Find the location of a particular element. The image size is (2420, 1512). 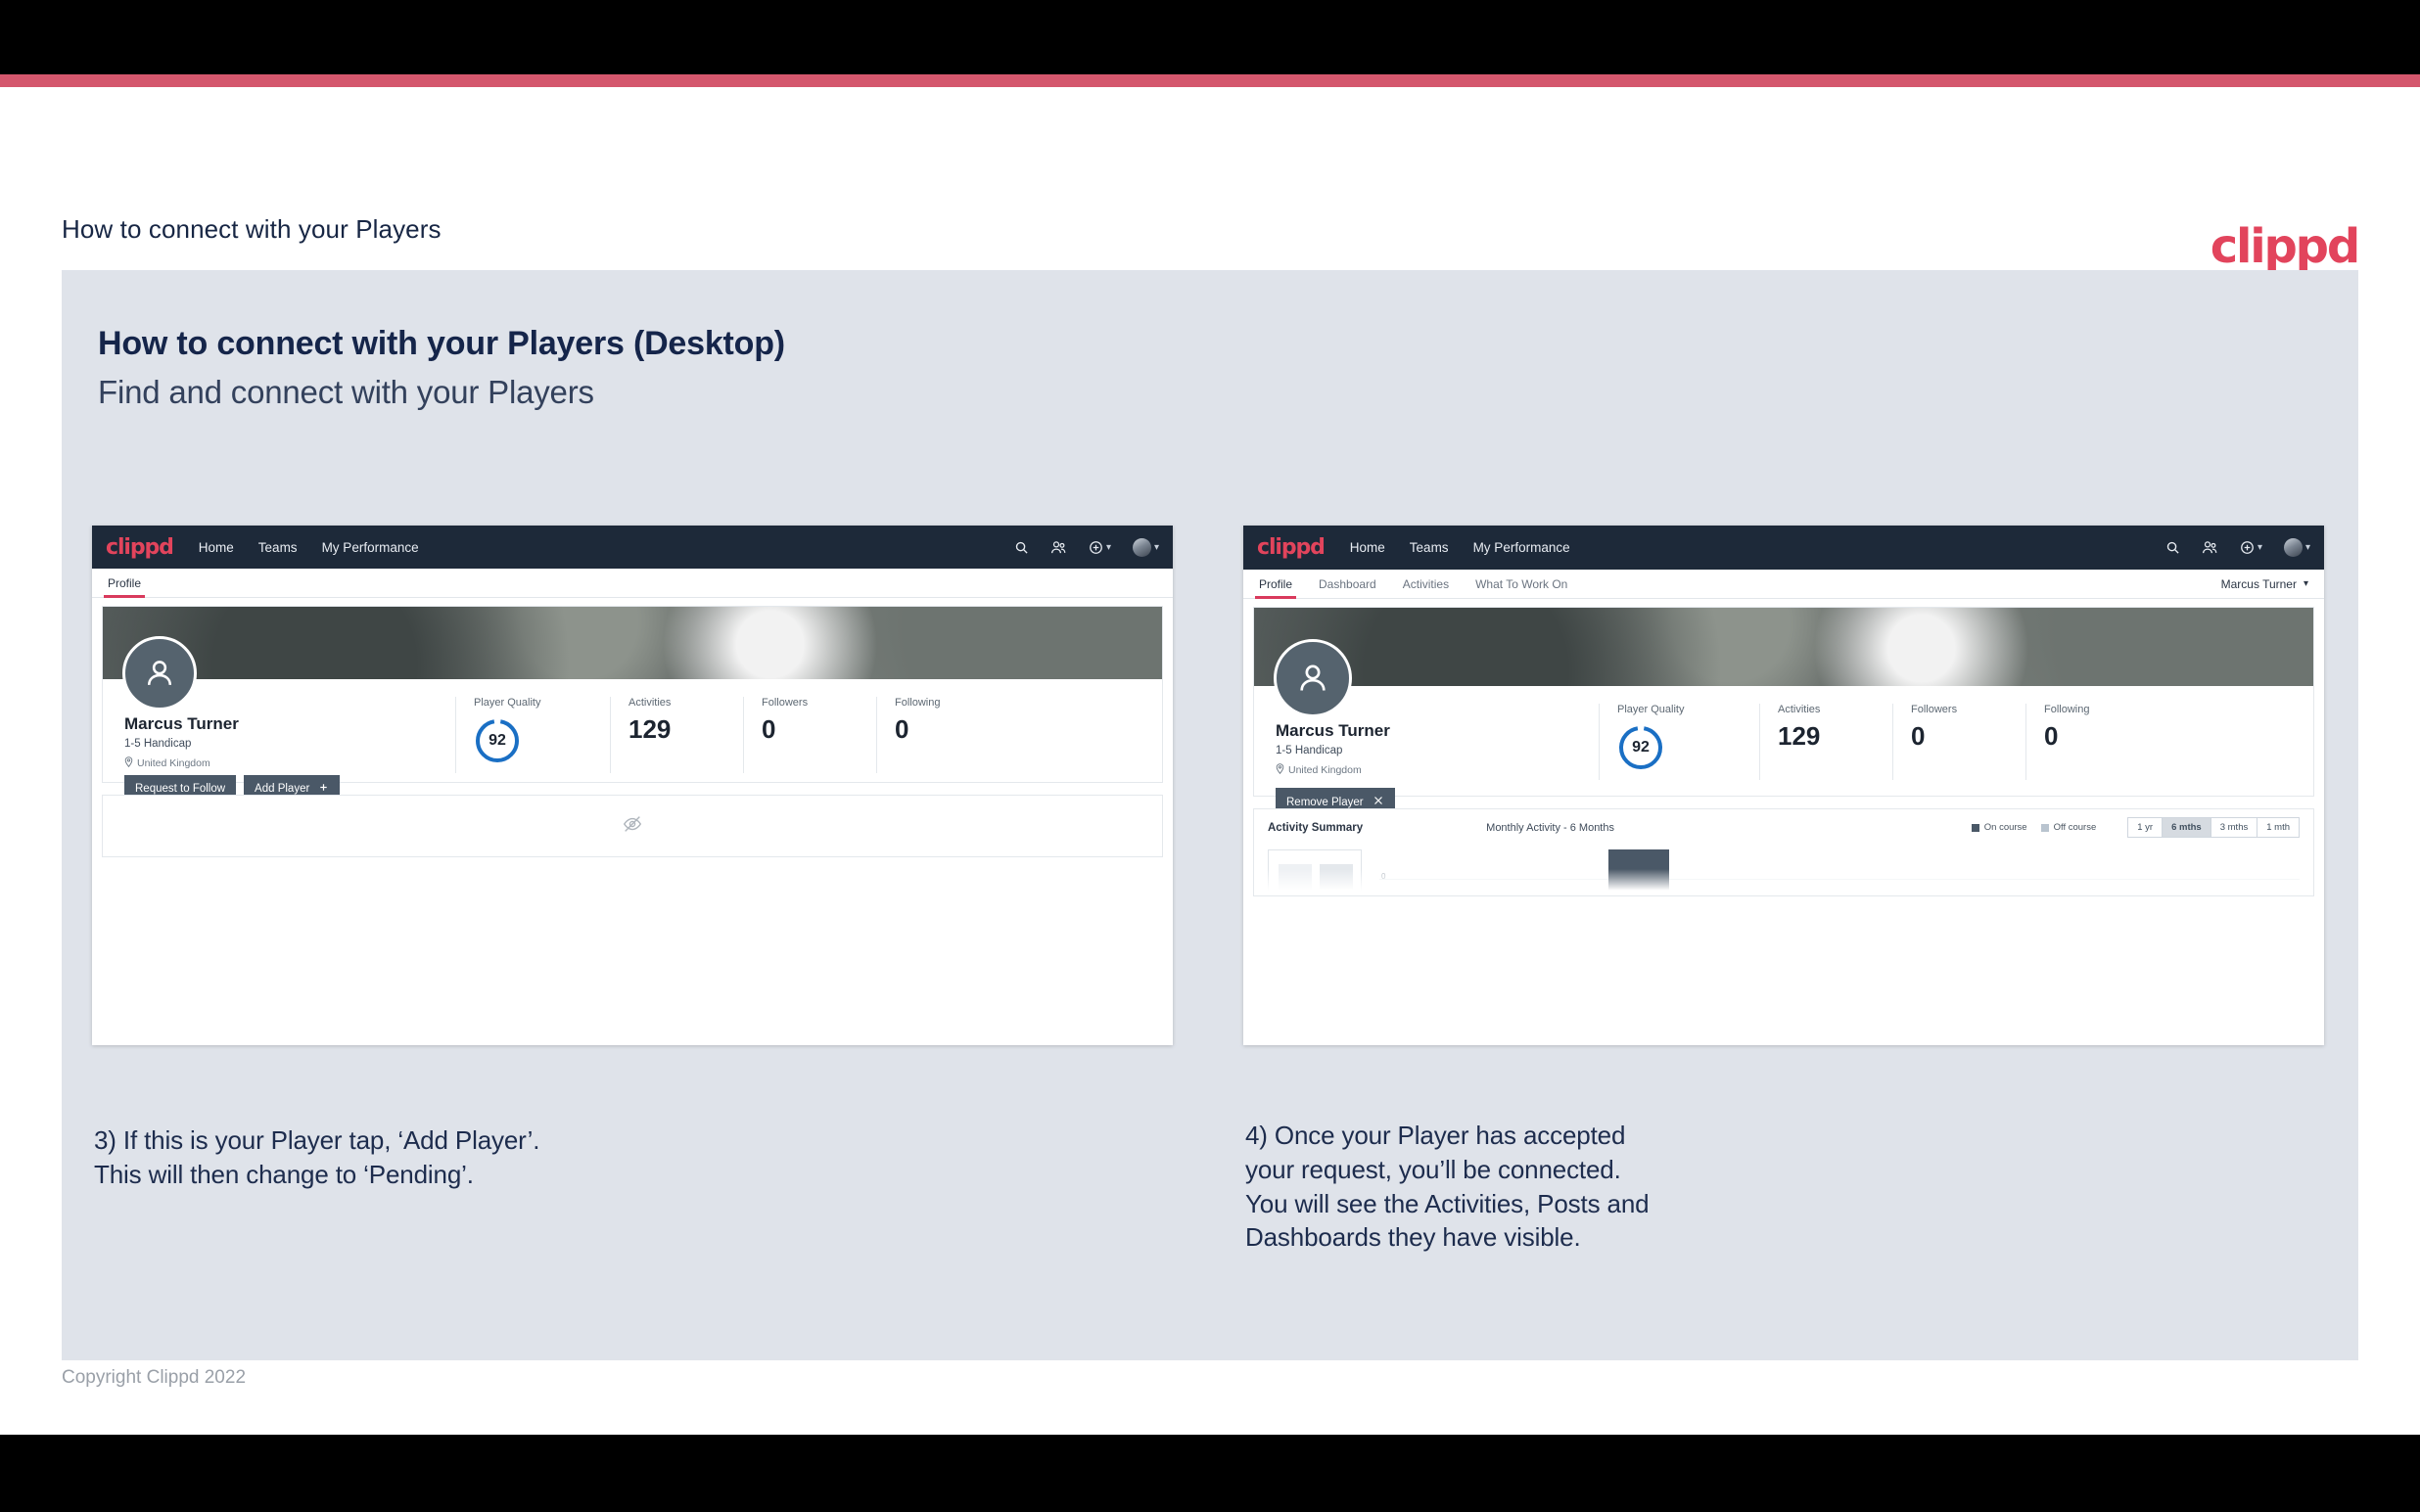

add-player-label: Add Player is located at coordinates (282, 789).